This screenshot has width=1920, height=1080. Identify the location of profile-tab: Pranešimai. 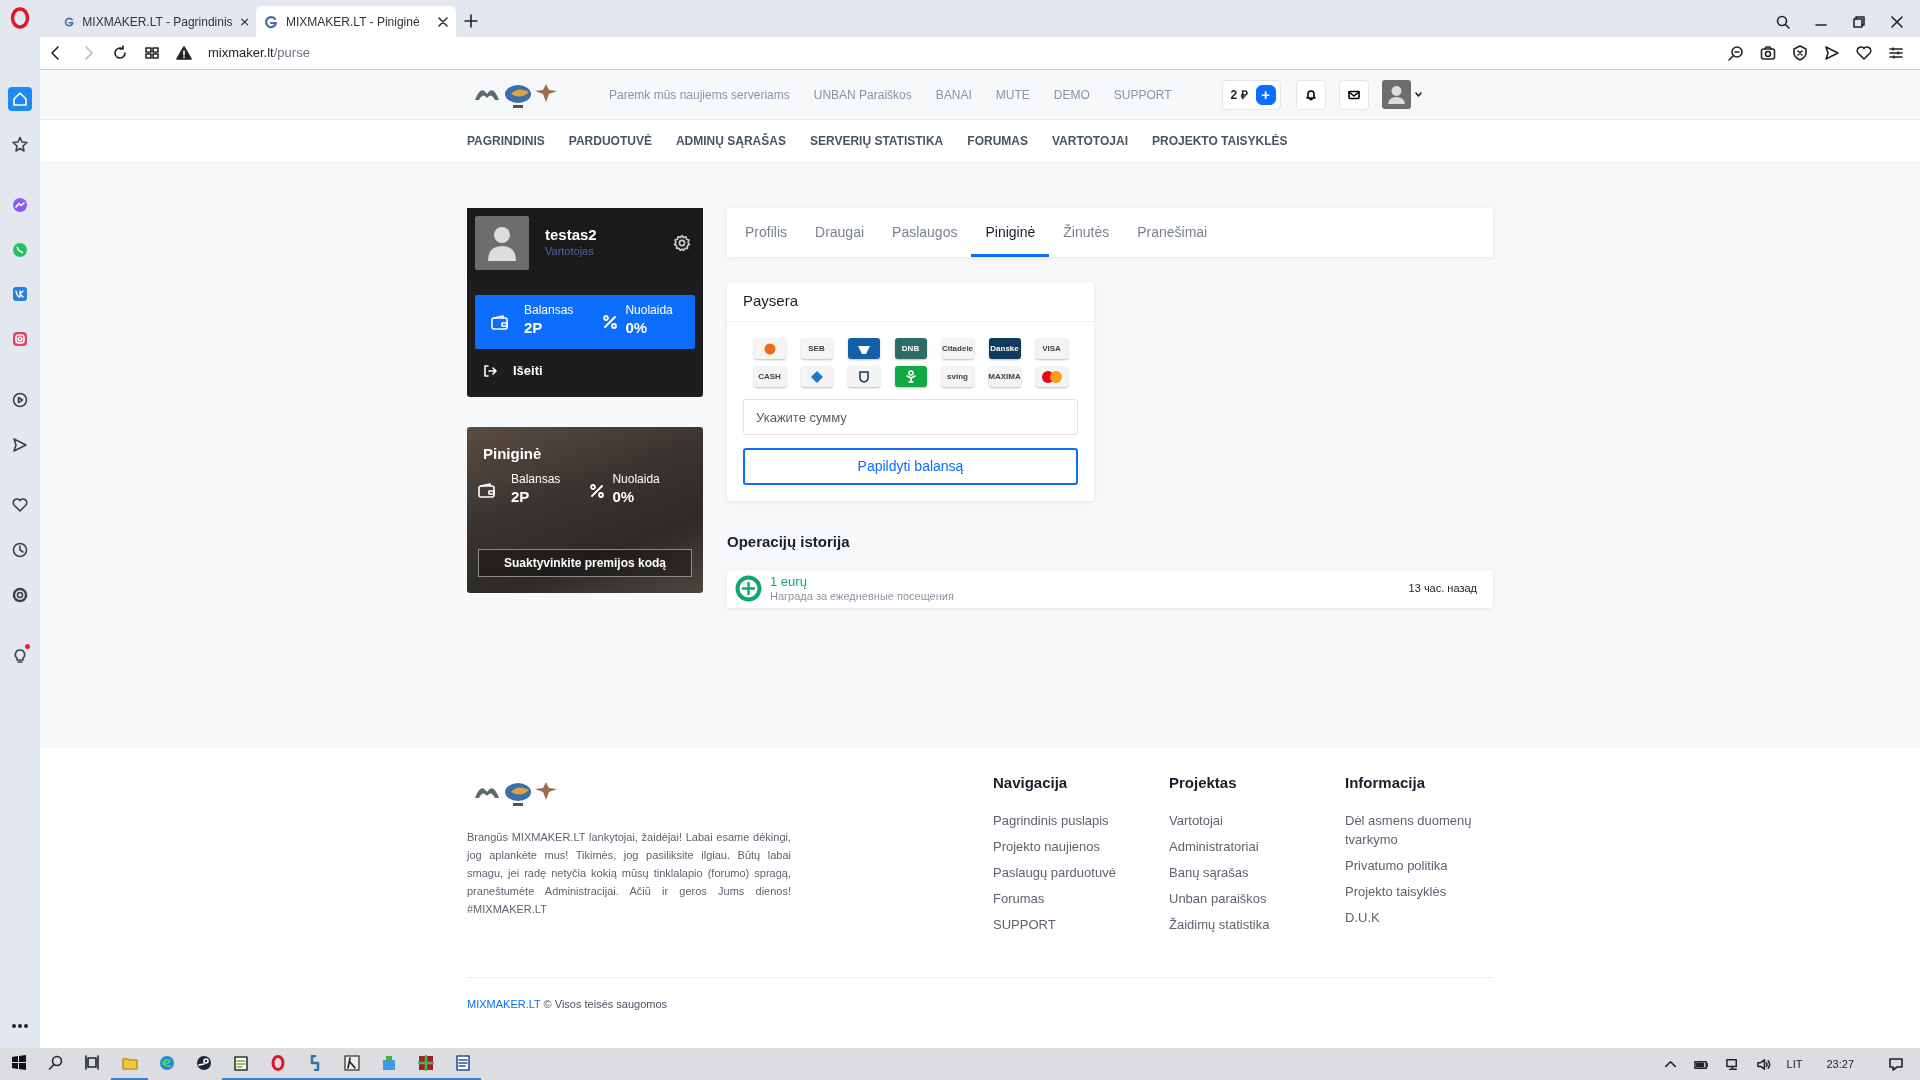
(1172, 232).